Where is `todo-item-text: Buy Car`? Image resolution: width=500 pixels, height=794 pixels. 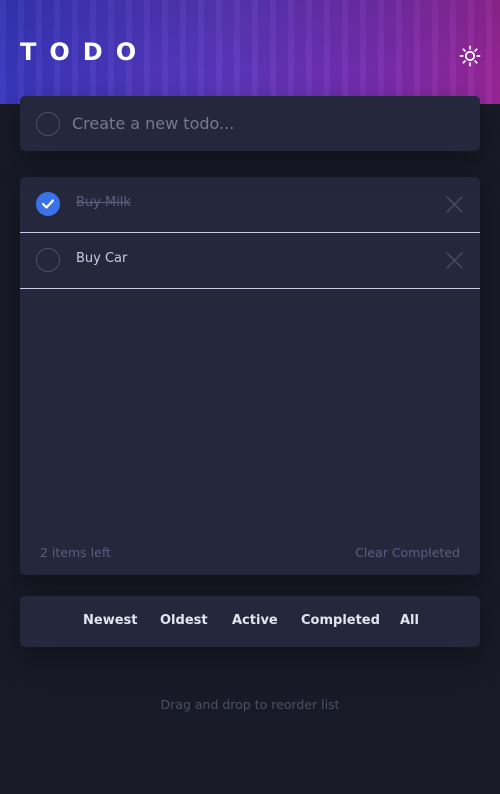
todo-item-text: Buy Car is located at coordinates (102, 258).